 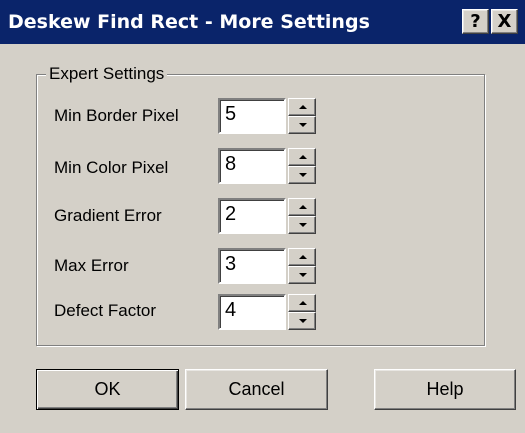 What do you see at coordinates (116, 115) in the screenshot?
I see `min-border-pixel-label: Min Border Pixel` at bounding box center [116, 115].